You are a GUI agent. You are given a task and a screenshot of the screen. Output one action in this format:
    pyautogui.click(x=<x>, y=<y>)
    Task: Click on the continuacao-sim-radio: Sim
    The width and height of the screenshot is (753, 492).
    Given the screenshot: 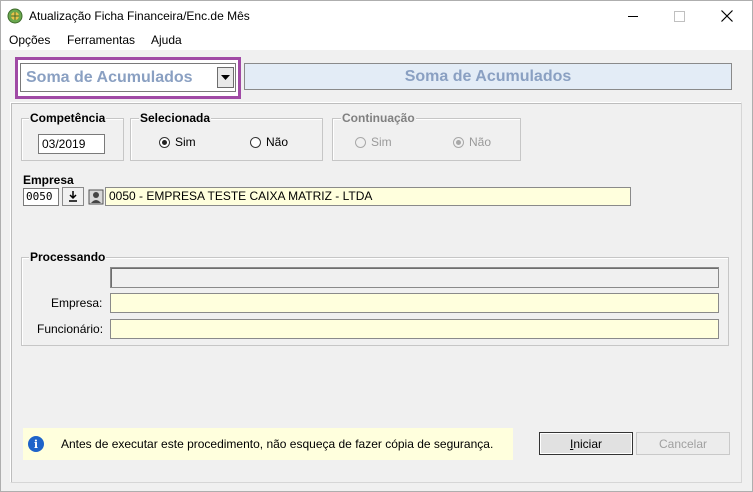 What is the action you would take?
    pyautogui.click(x=373, y=142)
    